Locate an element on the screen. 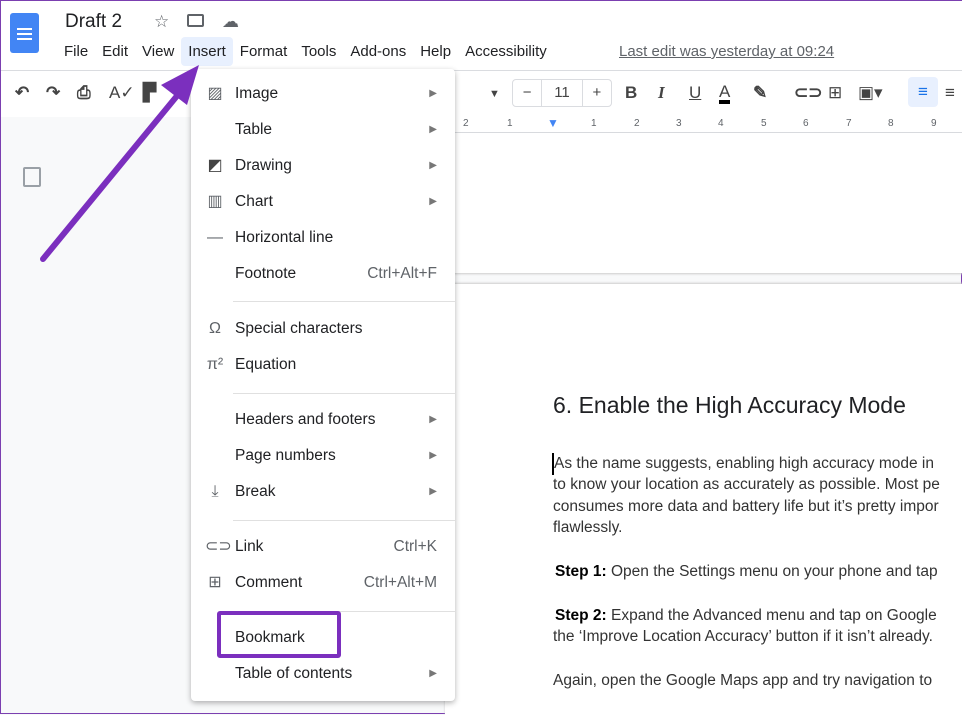  step-label: Step 1: is located at coordinates (581, 571).